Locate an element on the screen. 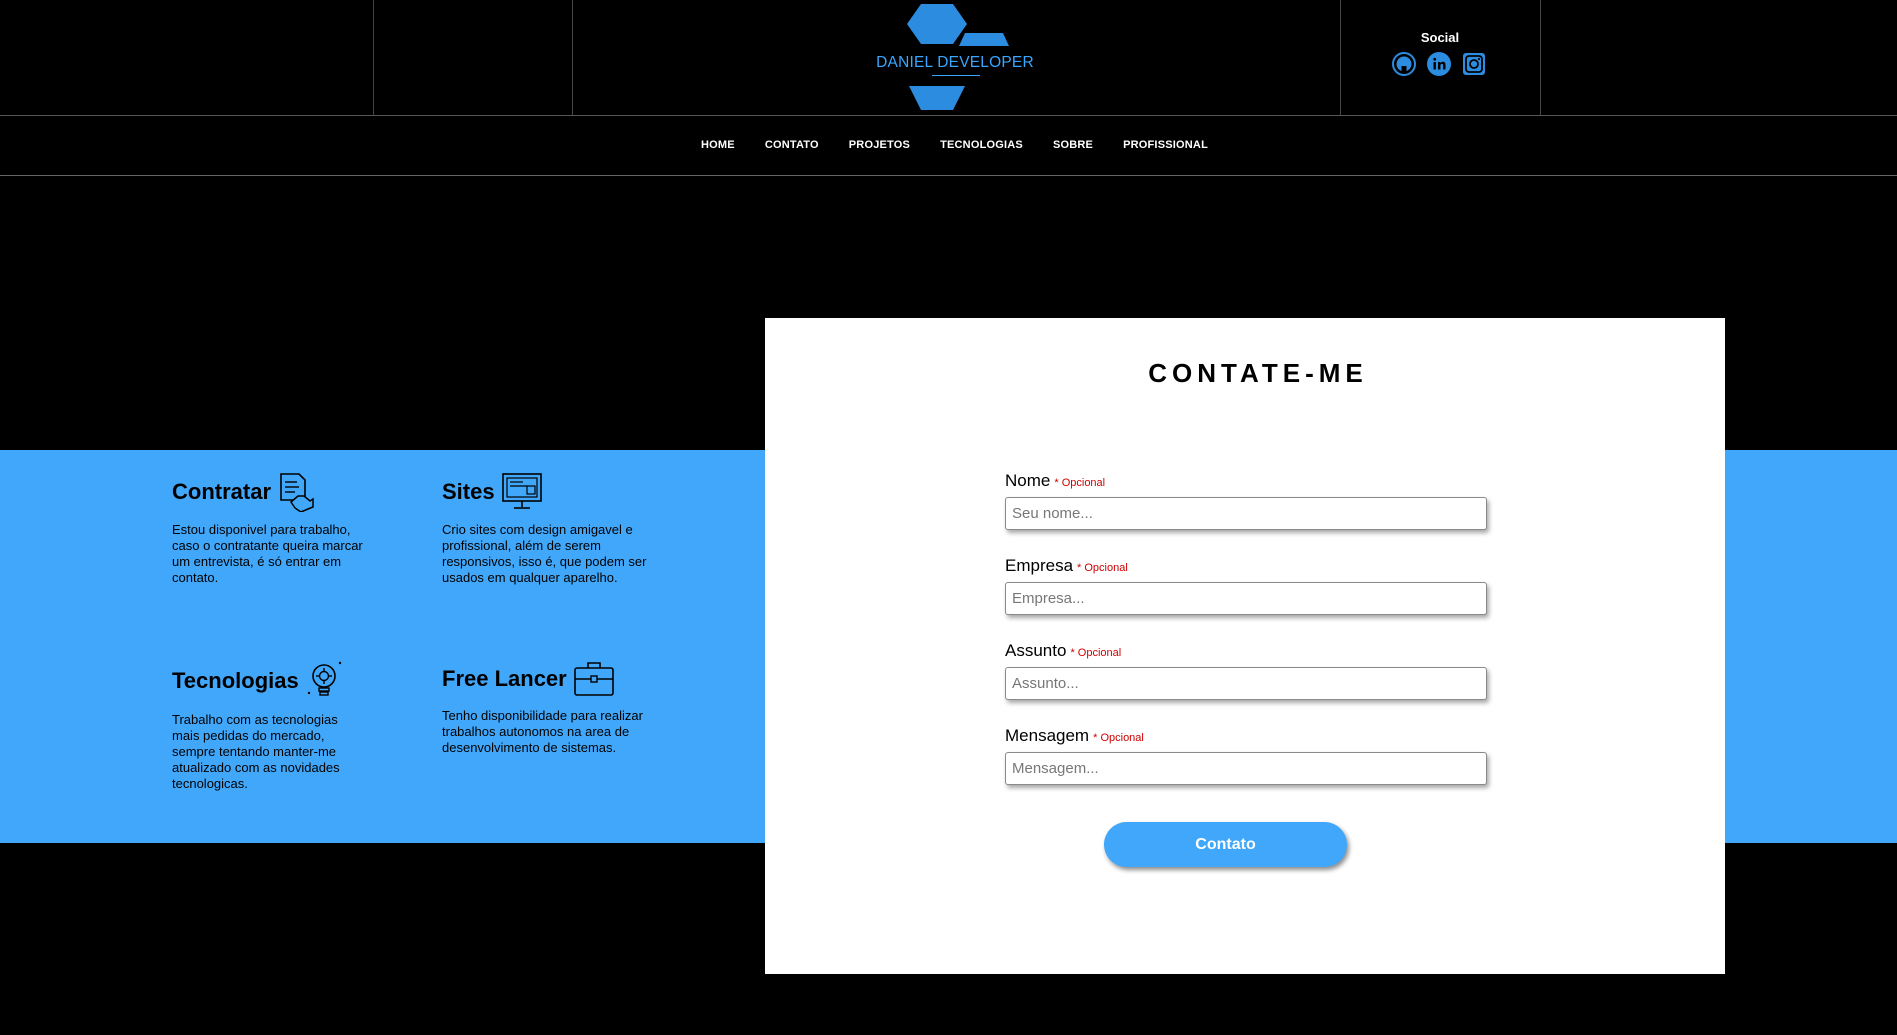  instagram-icon is located at coordinates (1474, 64).